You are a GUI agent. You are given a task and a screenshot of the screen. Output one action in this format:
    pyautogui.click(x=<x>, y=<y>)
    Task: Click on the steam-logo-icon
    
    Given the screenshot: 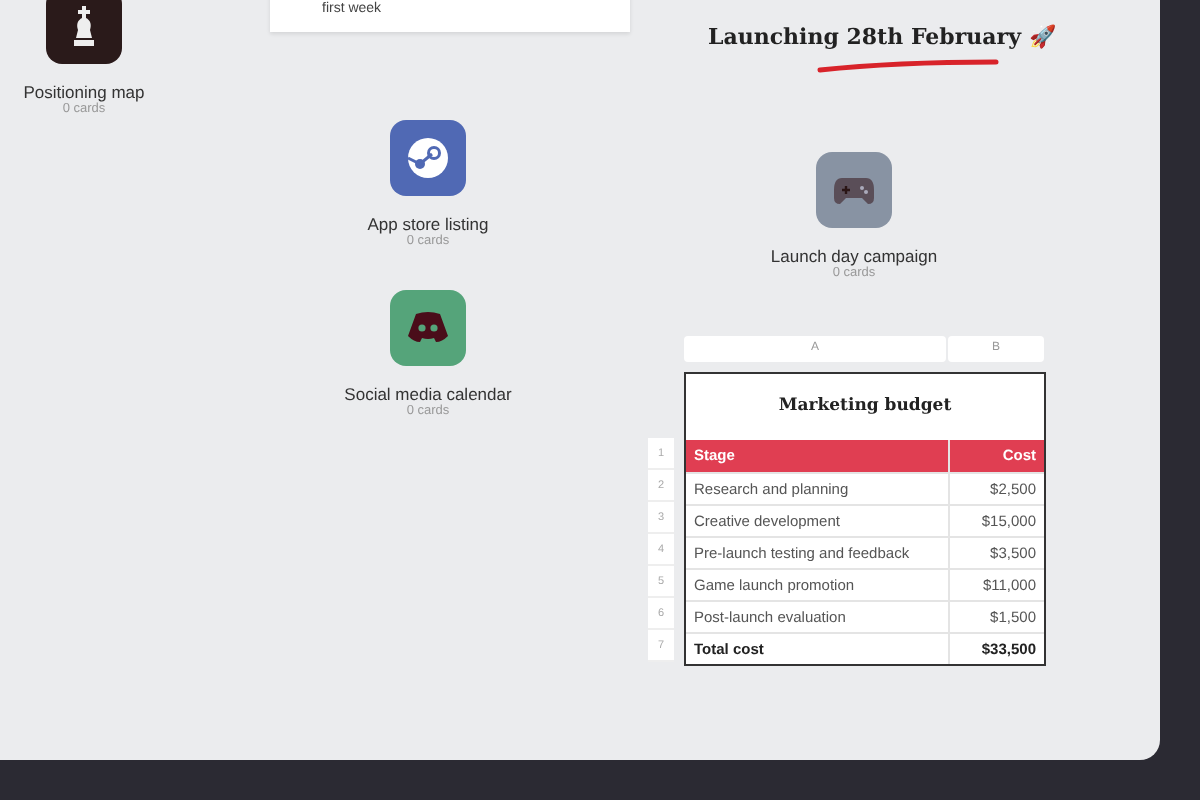 What is the action you would take?
    pyautogui.click(x=428, y=158)
    